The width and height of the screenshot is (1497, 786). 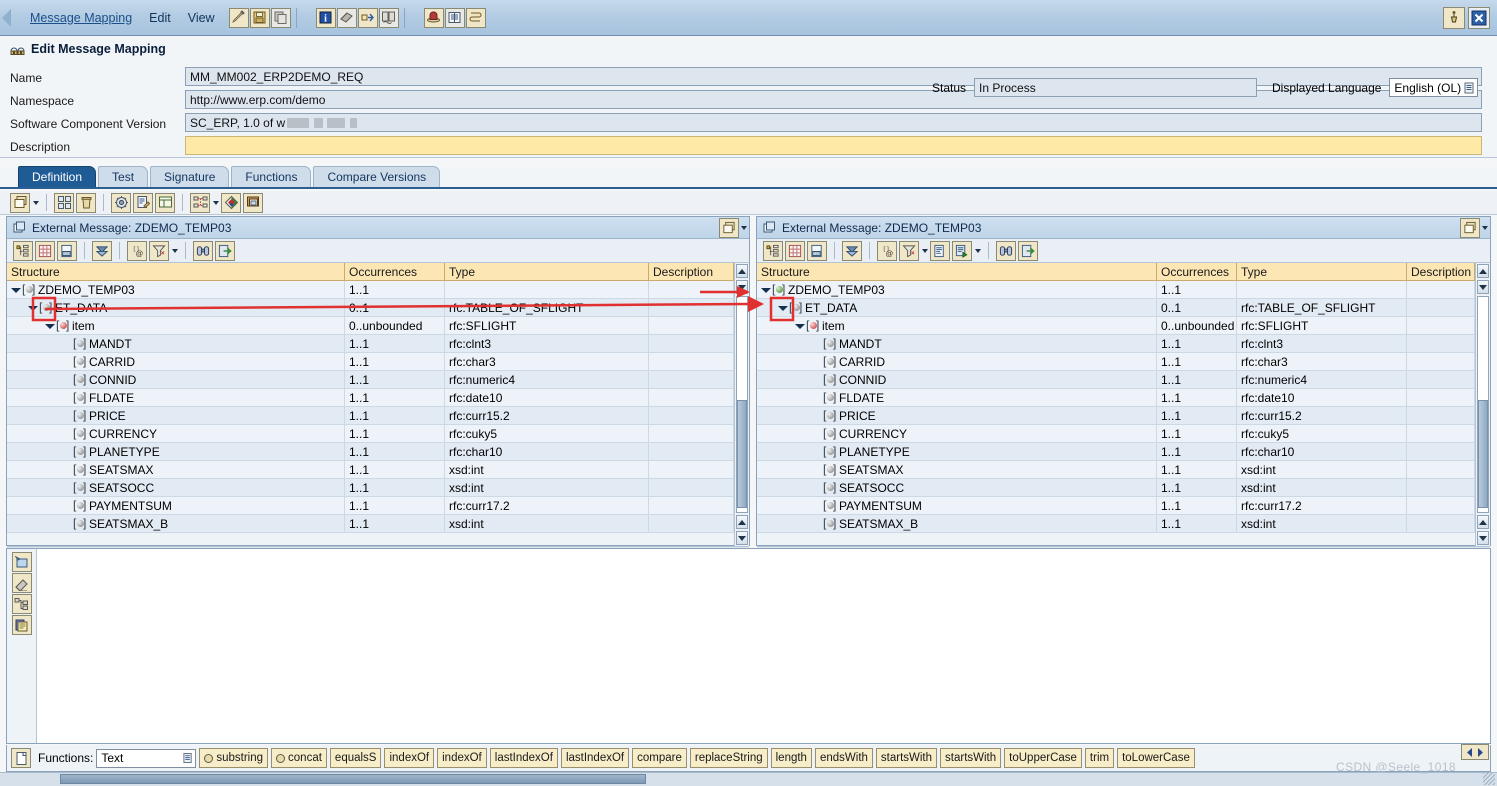 I want to click on function-button: replaceString, so click(x=728, y=758).